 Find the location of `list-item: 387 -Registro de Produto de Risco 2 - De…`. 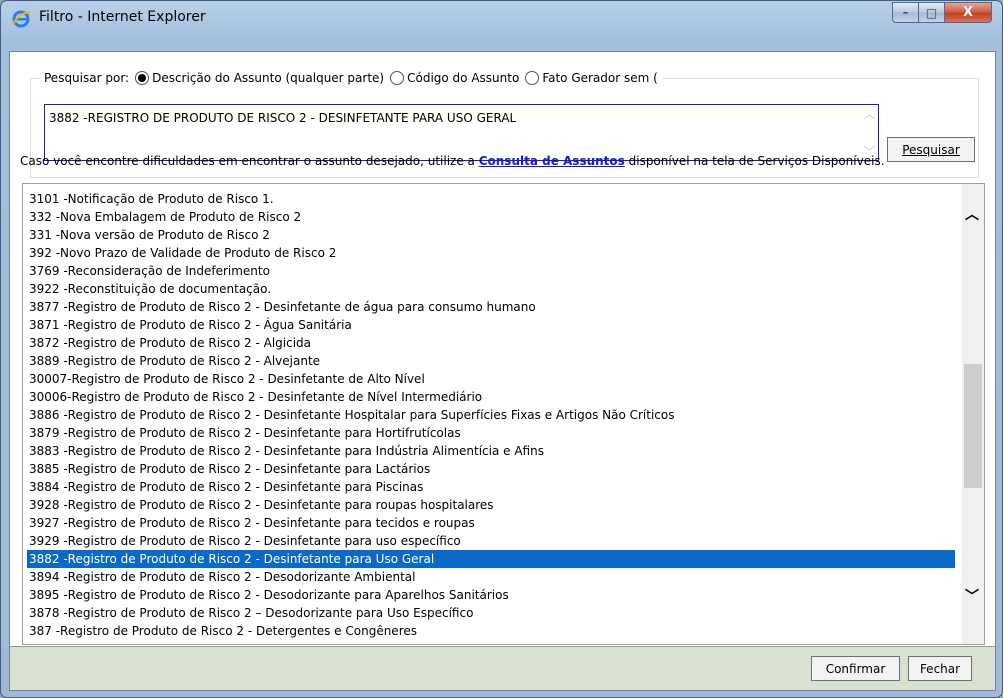

list-item: 387 -Registro de Produto de Risco 2 - De… is located at coordinates (491, 631).